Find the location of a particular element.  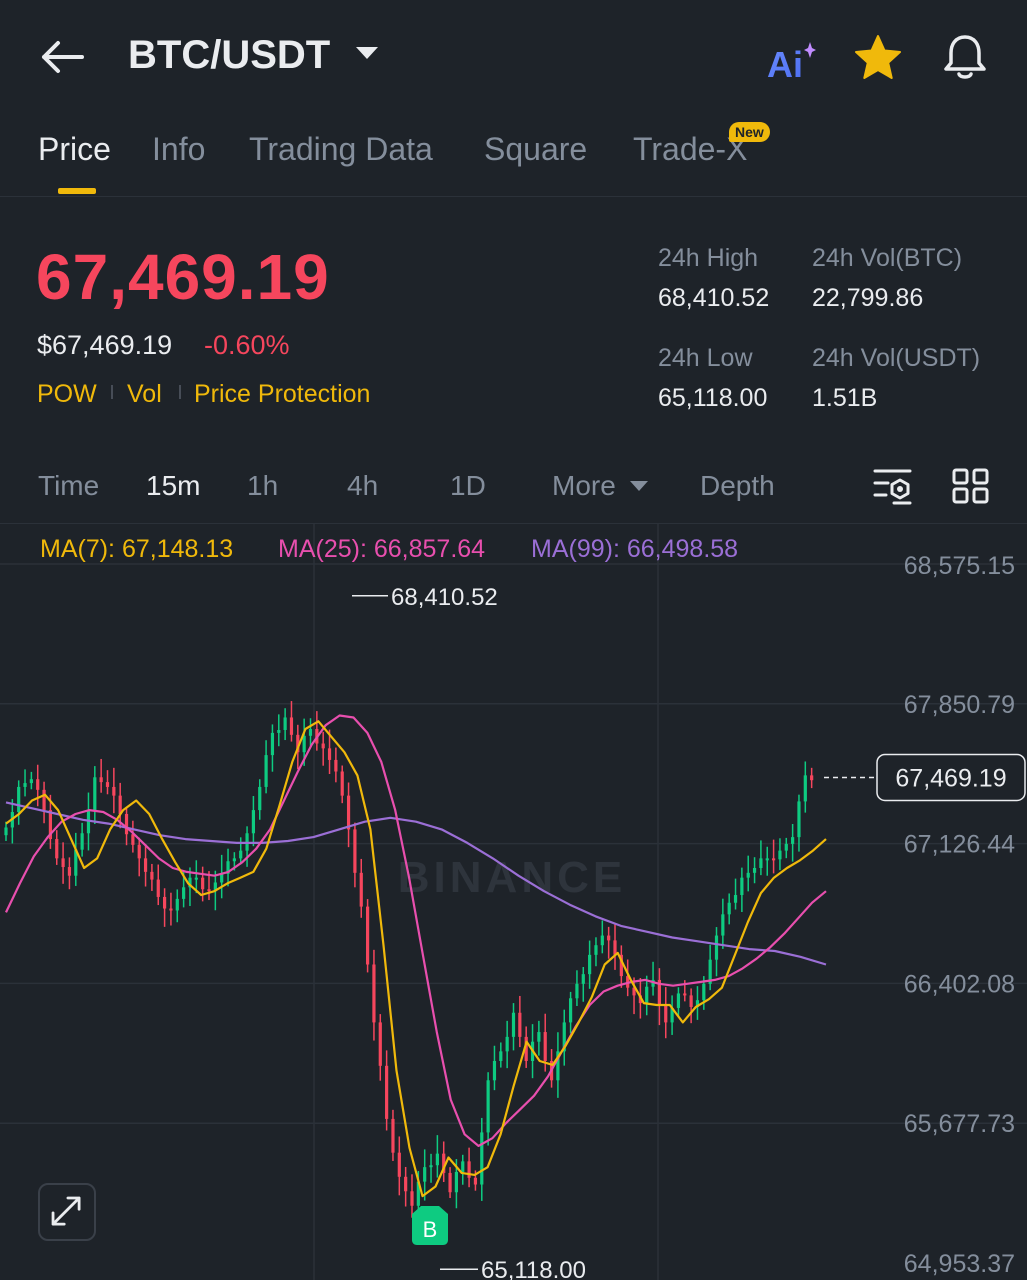

tab-trading-data: Trading Data is located at coordinates (341, 149).